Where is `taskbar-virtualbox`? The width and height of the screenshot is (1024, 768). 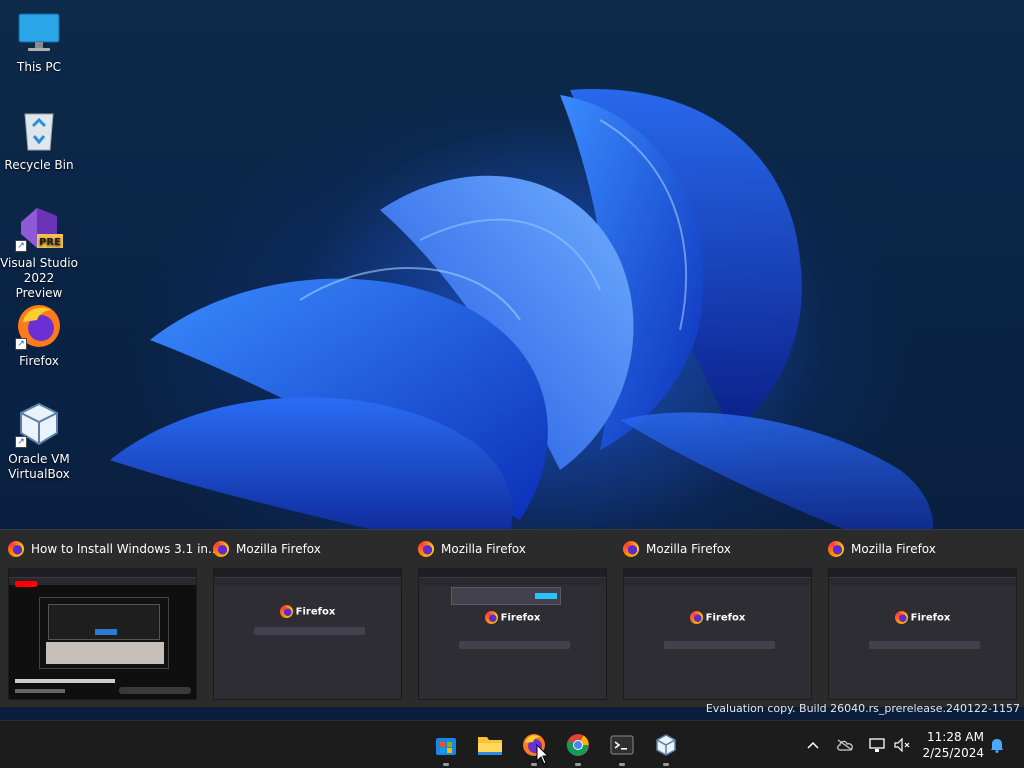 taskbar-virtualbox is located at coordinates (666, 744).